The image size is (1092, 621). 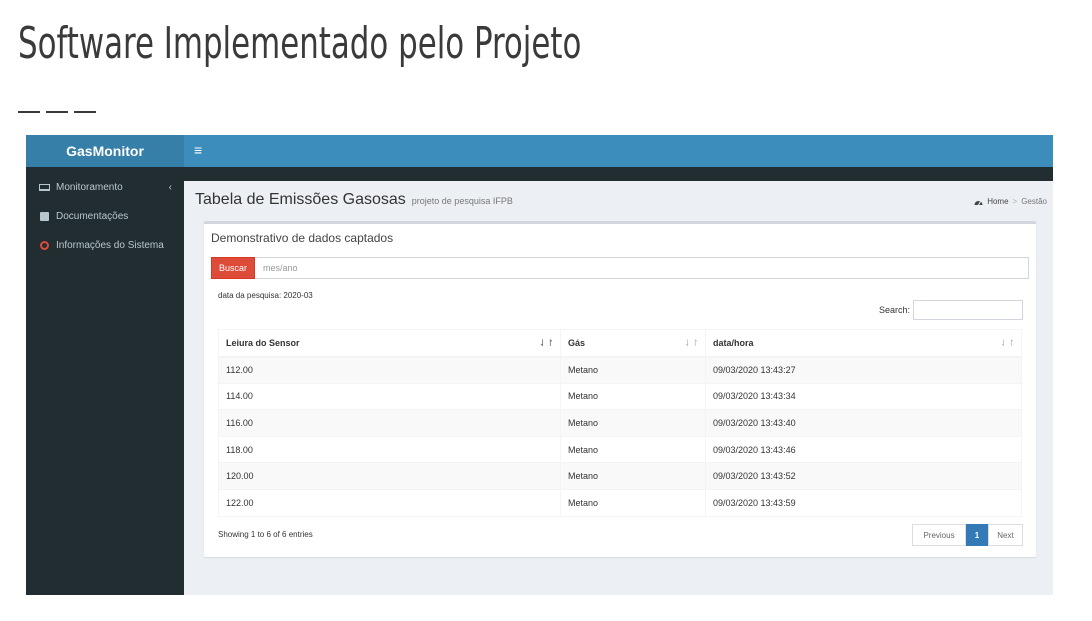 I want to click on previous-page-button: Previous, so click(x=939, y=535).